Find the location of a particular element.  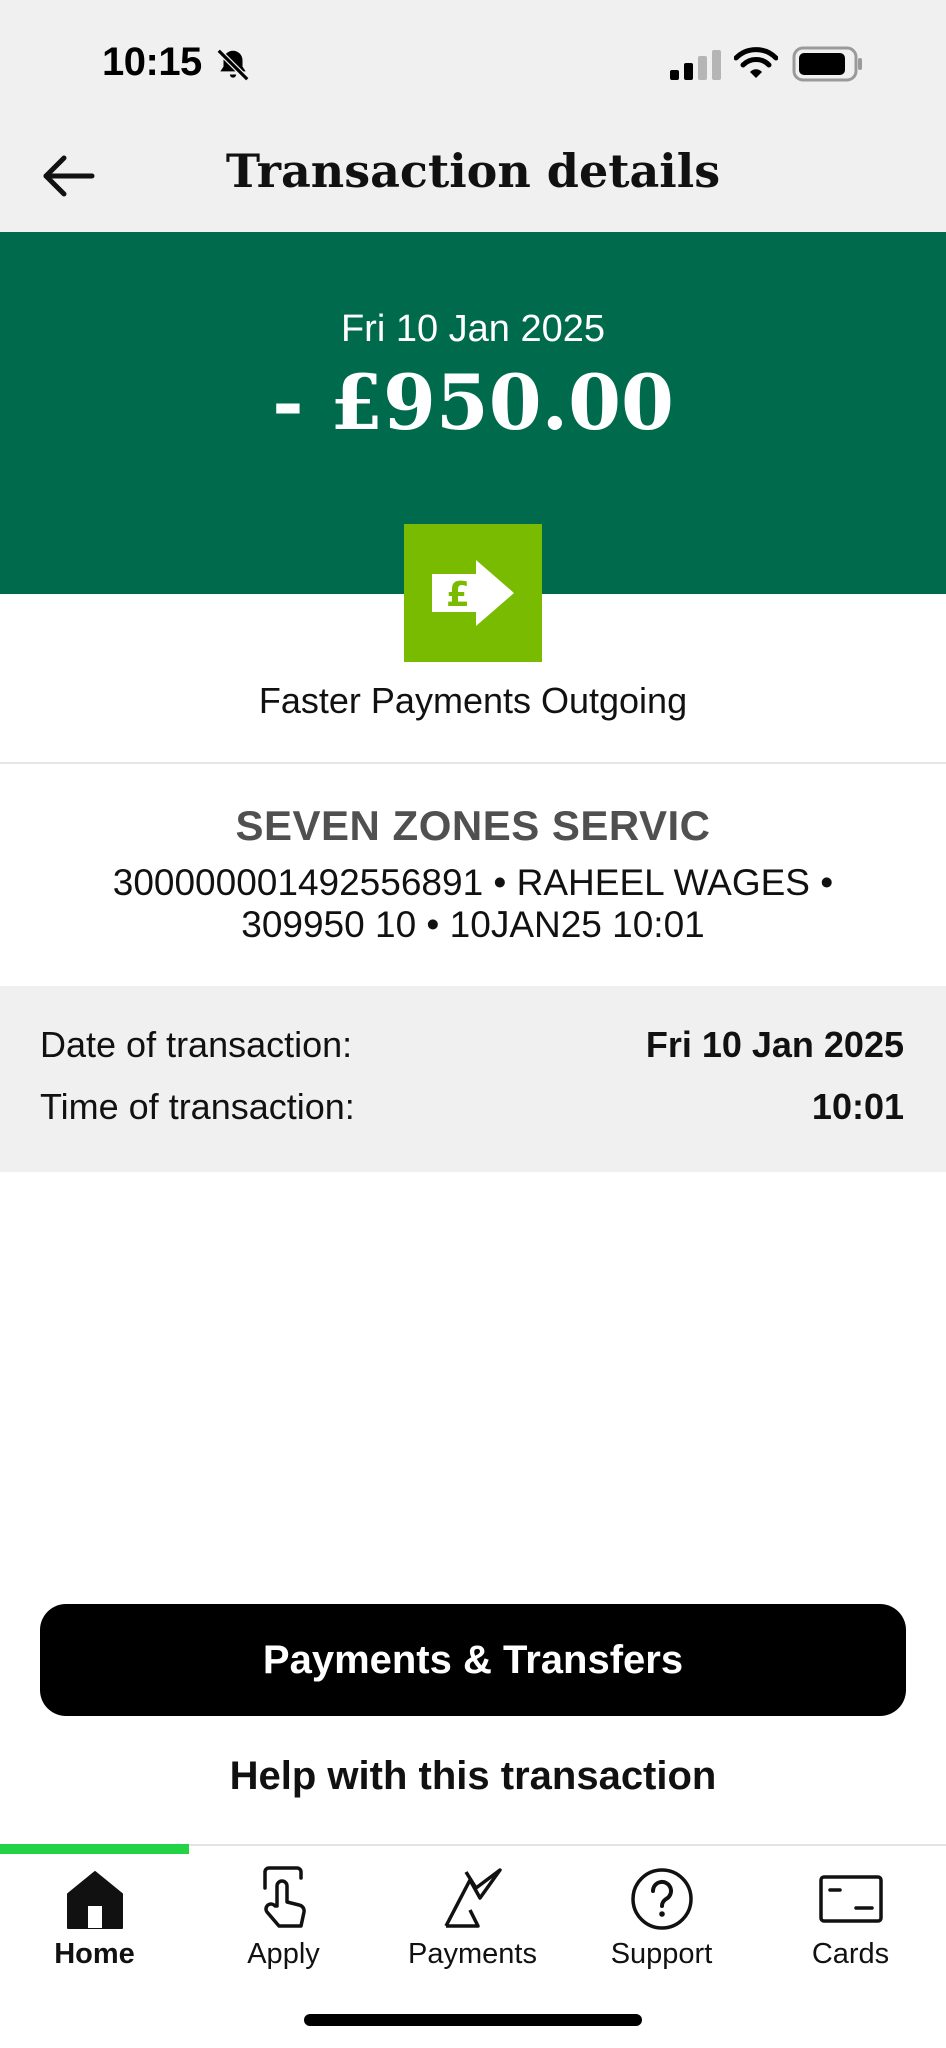

bell-slash-icon is located at coordinates (233, 65).